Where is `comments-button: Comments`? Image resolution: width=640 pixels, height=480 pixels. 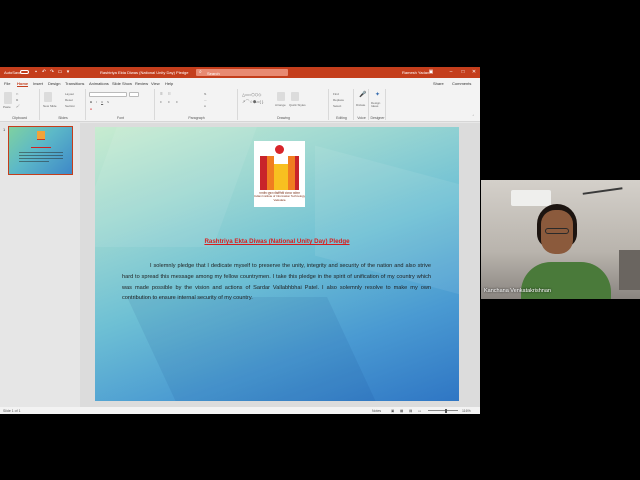 comments-button: Comments is located at coordinates (461, 83).